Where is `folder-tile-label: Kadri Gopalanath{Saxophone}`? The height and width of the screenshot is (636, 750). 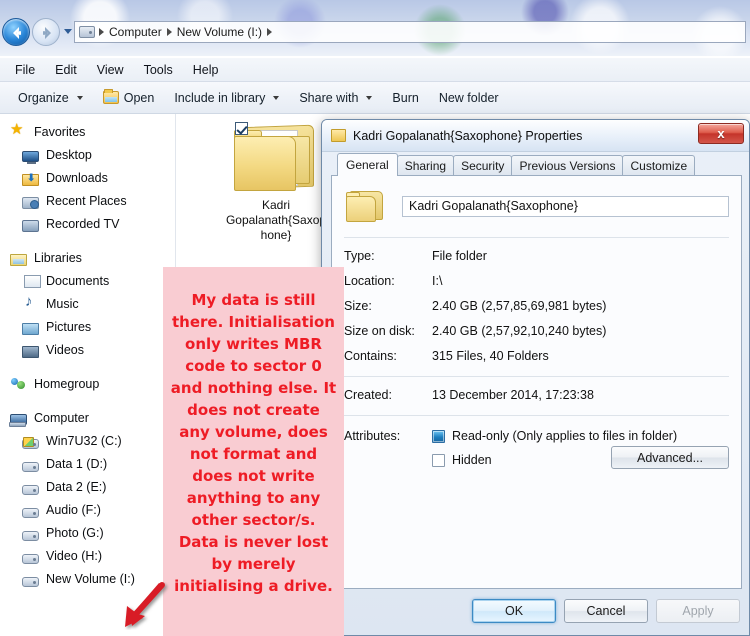 folder-tile-label: Kadri Gopalanath{Saxophone} is located at coordinates (276, 220).